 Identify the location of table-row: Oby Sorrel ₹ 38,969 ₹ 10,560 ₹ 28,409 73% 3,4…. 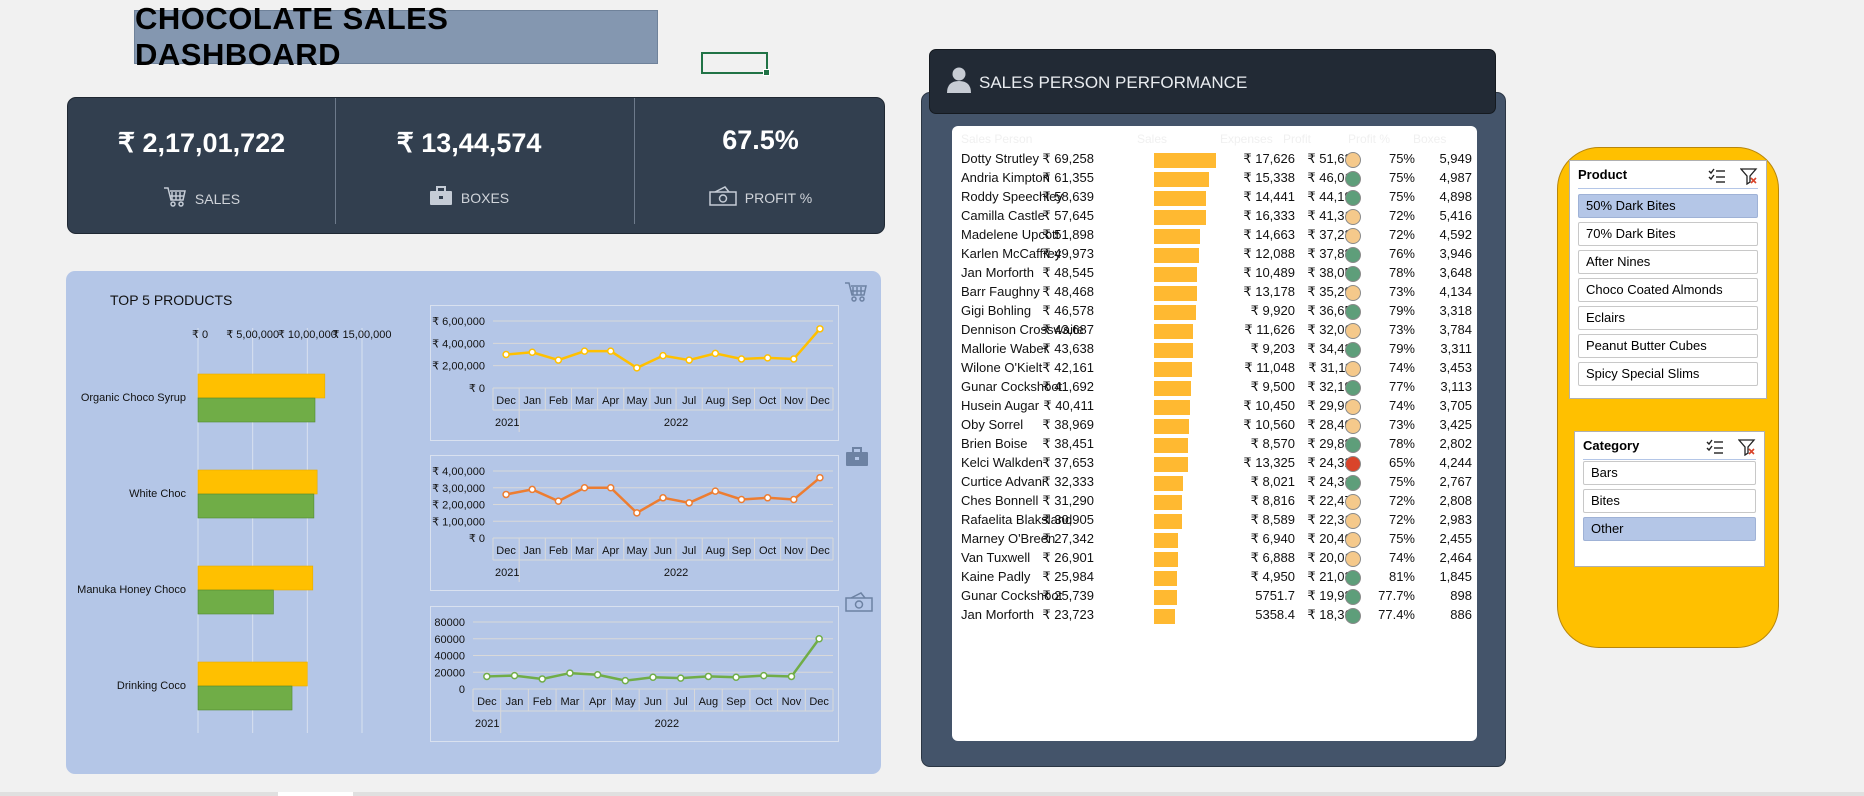
(1214, 426).